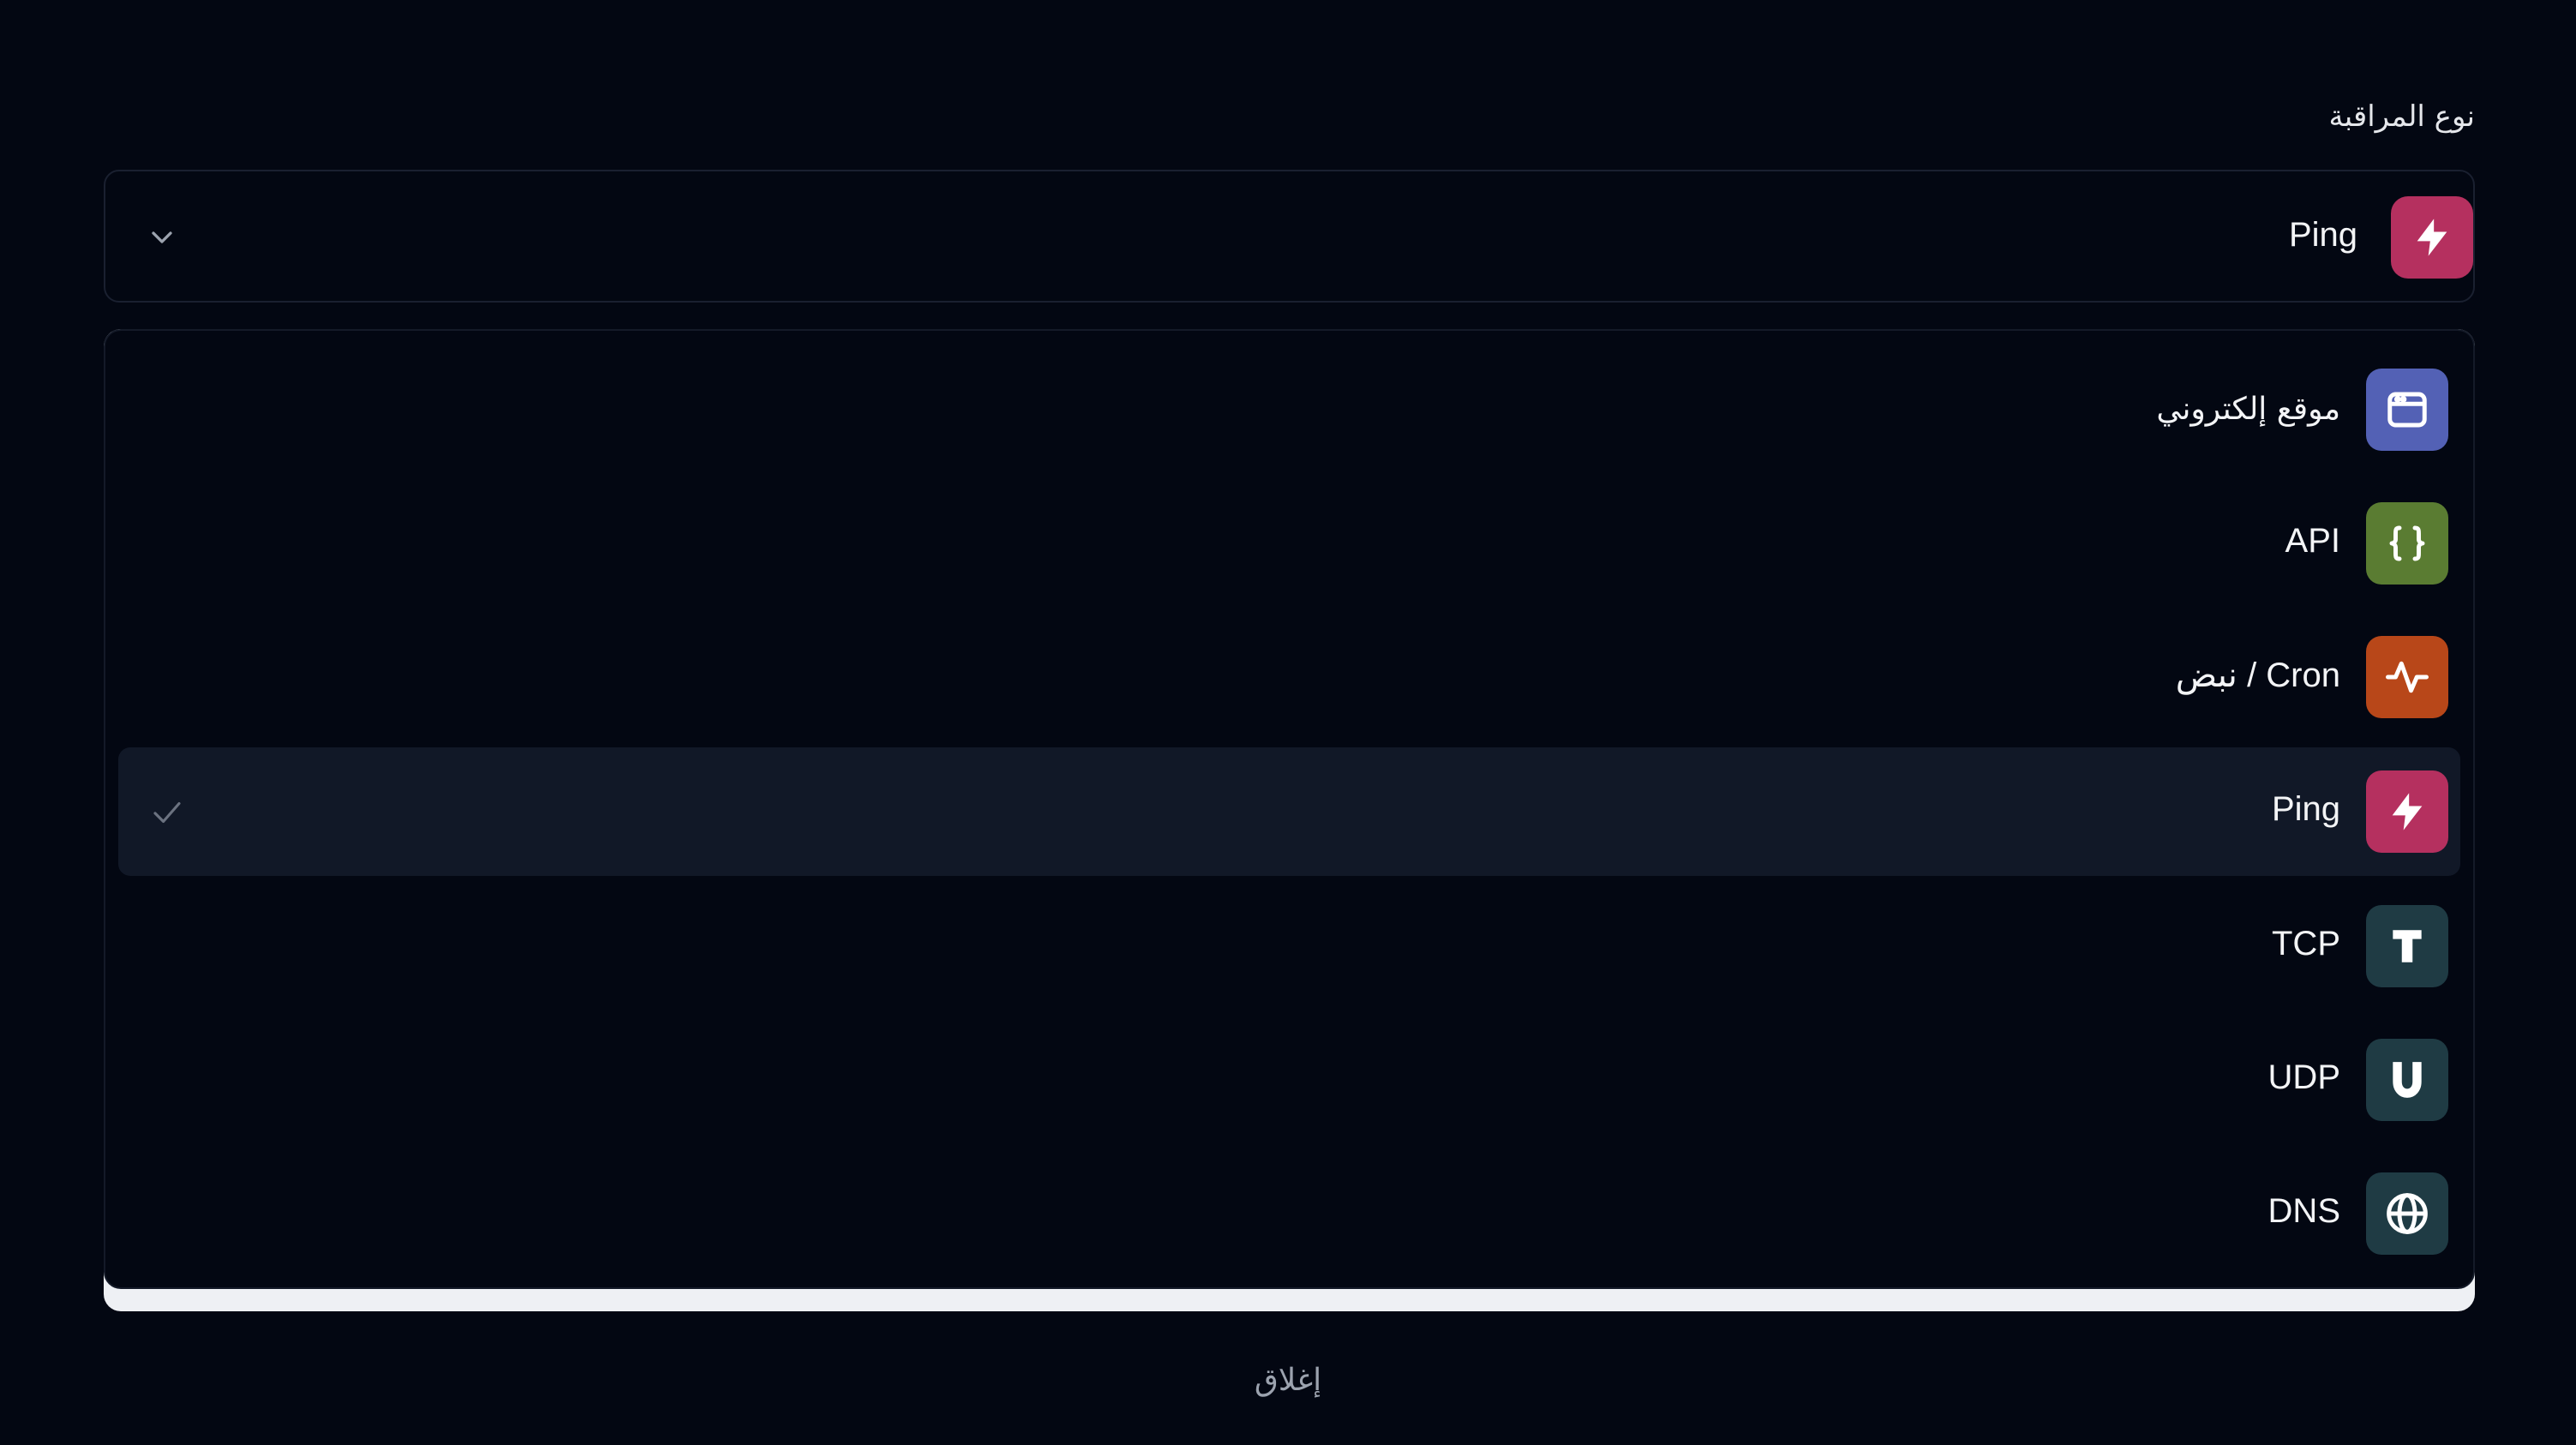 The height and width of the screenshot is (1445, 2576). Describe the element at coordinates (2407, 1080) in the screenshot. I see `letter-u-icon` at that location.